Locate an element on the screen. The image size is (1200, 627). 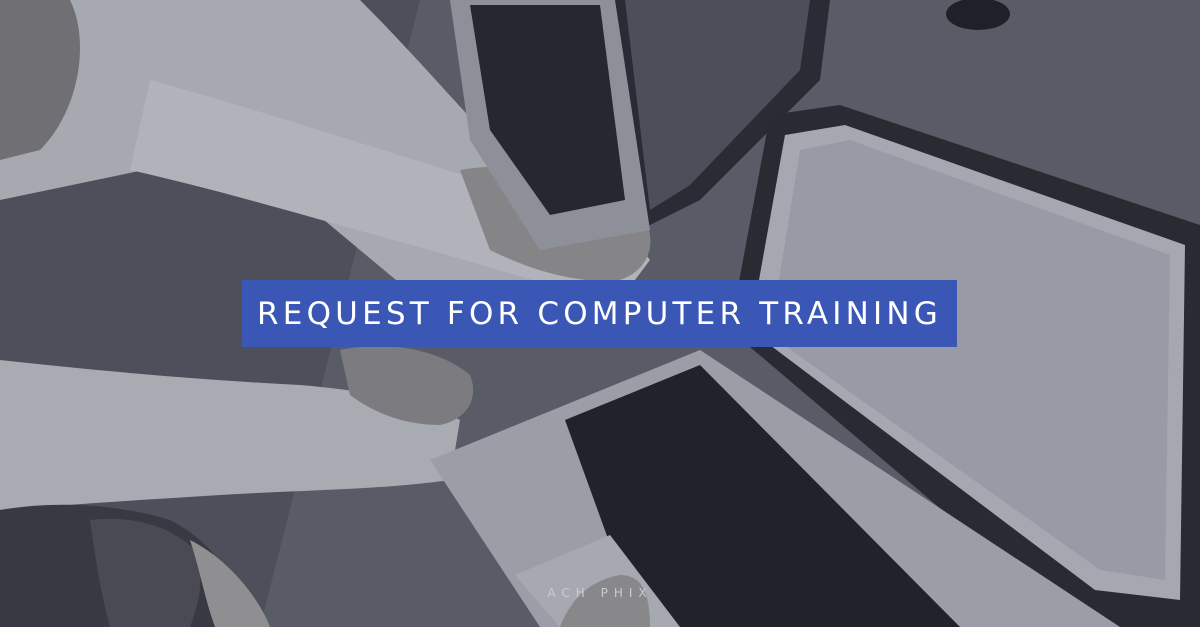
brand-name: ACH PHIX is located at coordinates (600, 593).